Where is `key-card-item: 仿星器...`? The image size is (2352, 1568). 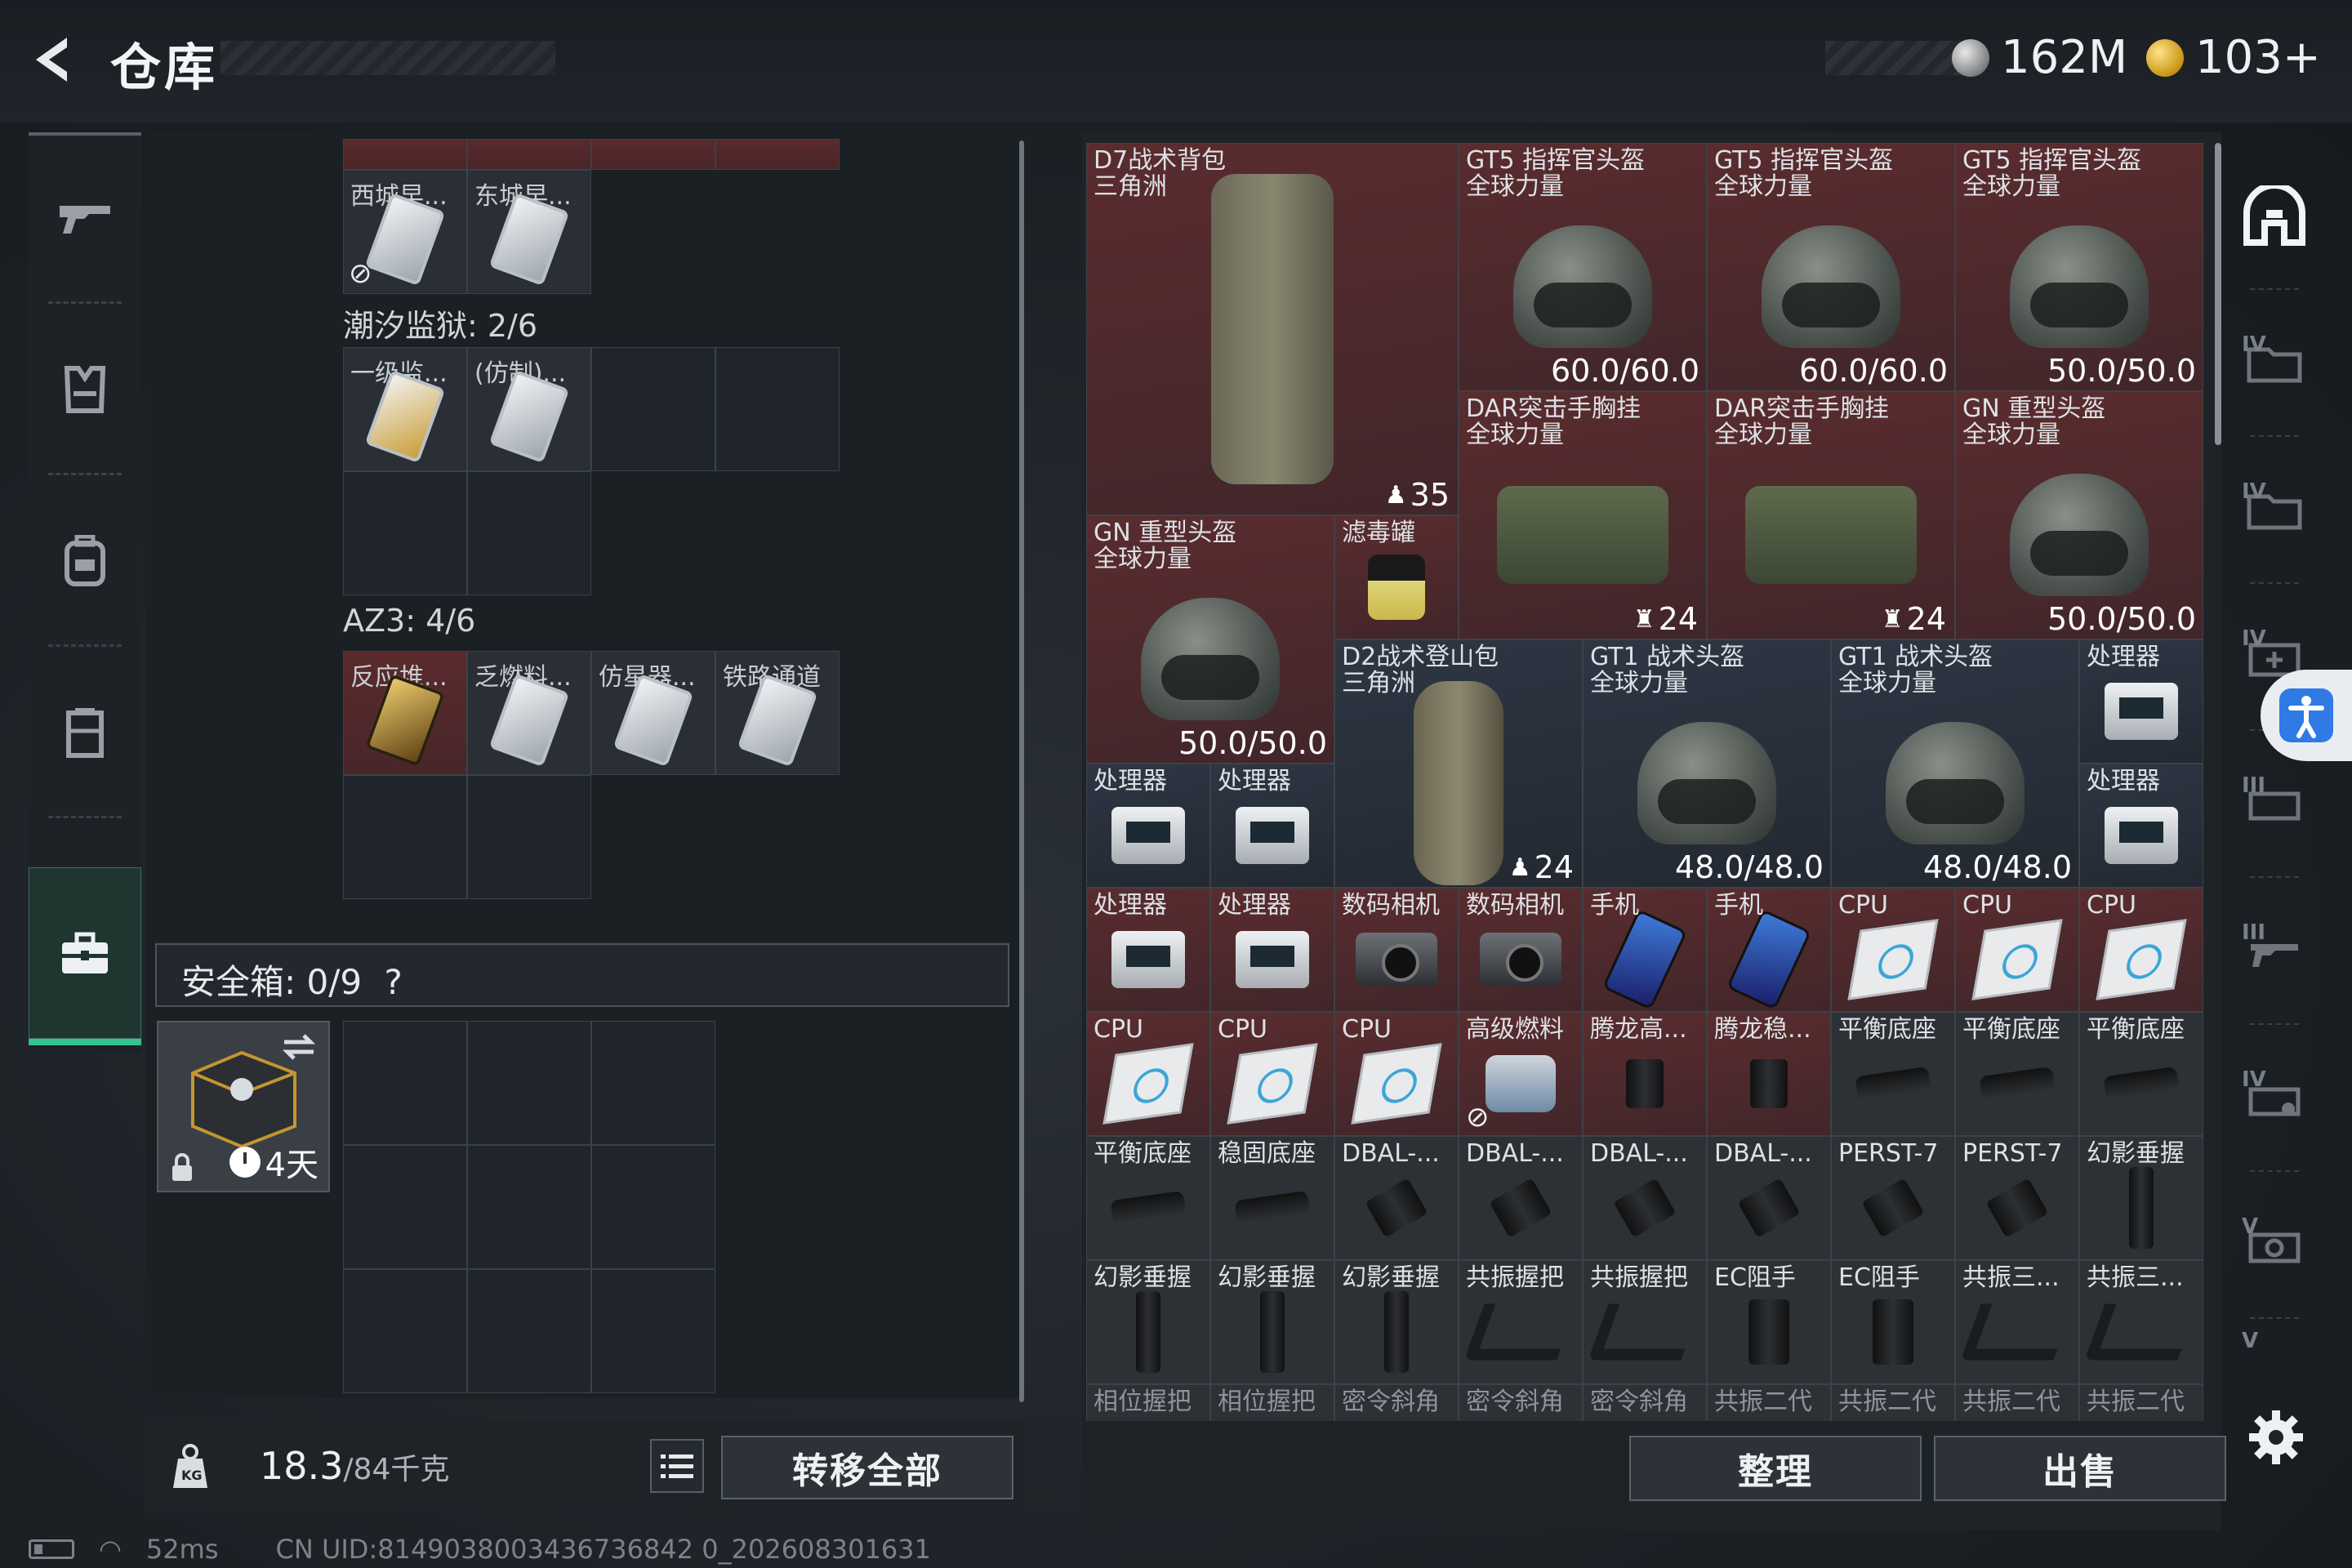 key-card-item: 仿星器... is located at coordinates (653, 713).